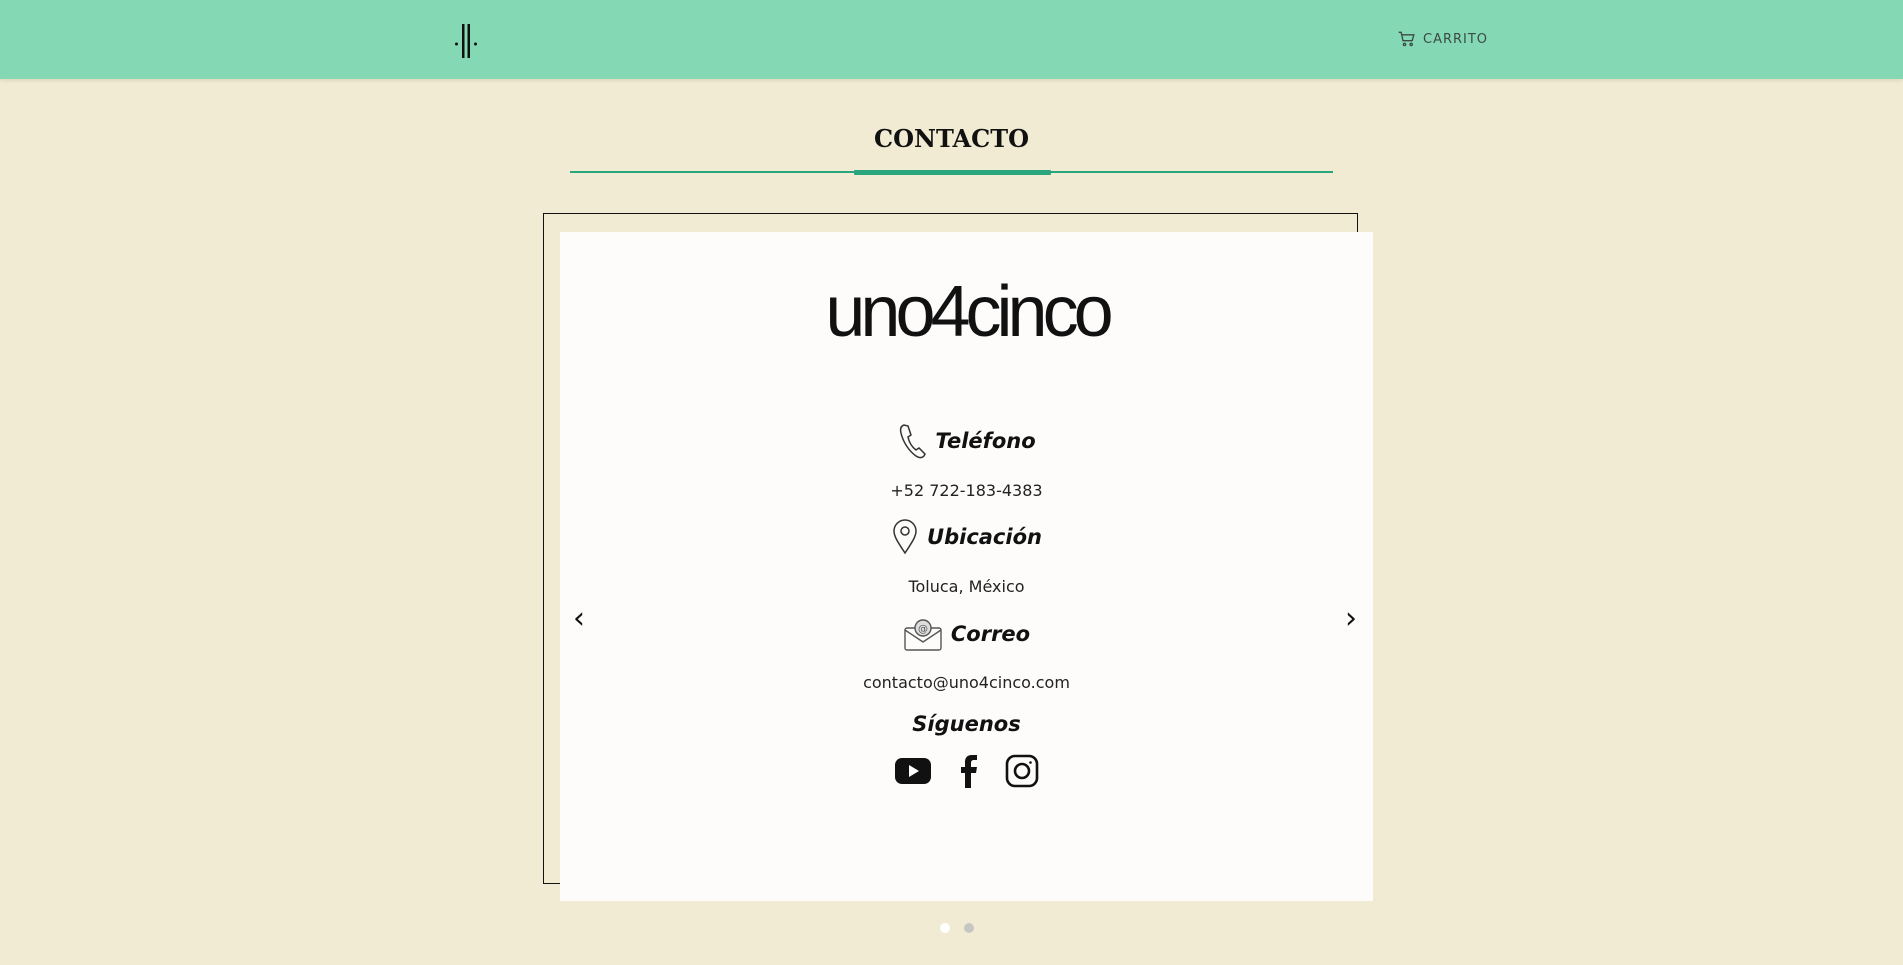 This screenshot has height=965, width=1903. I want to click on title-divider-accent, so click(952, 172).